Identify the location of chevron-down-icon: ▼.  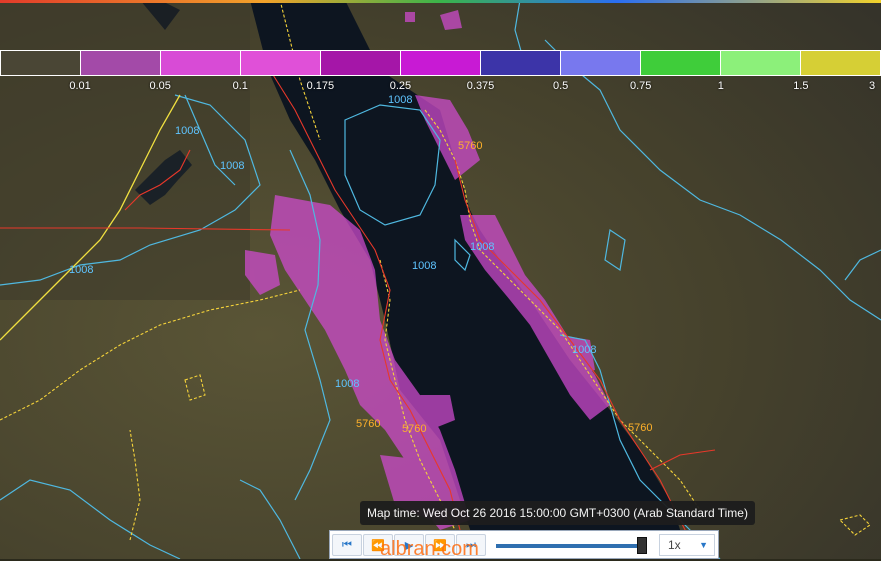
(703, 545).